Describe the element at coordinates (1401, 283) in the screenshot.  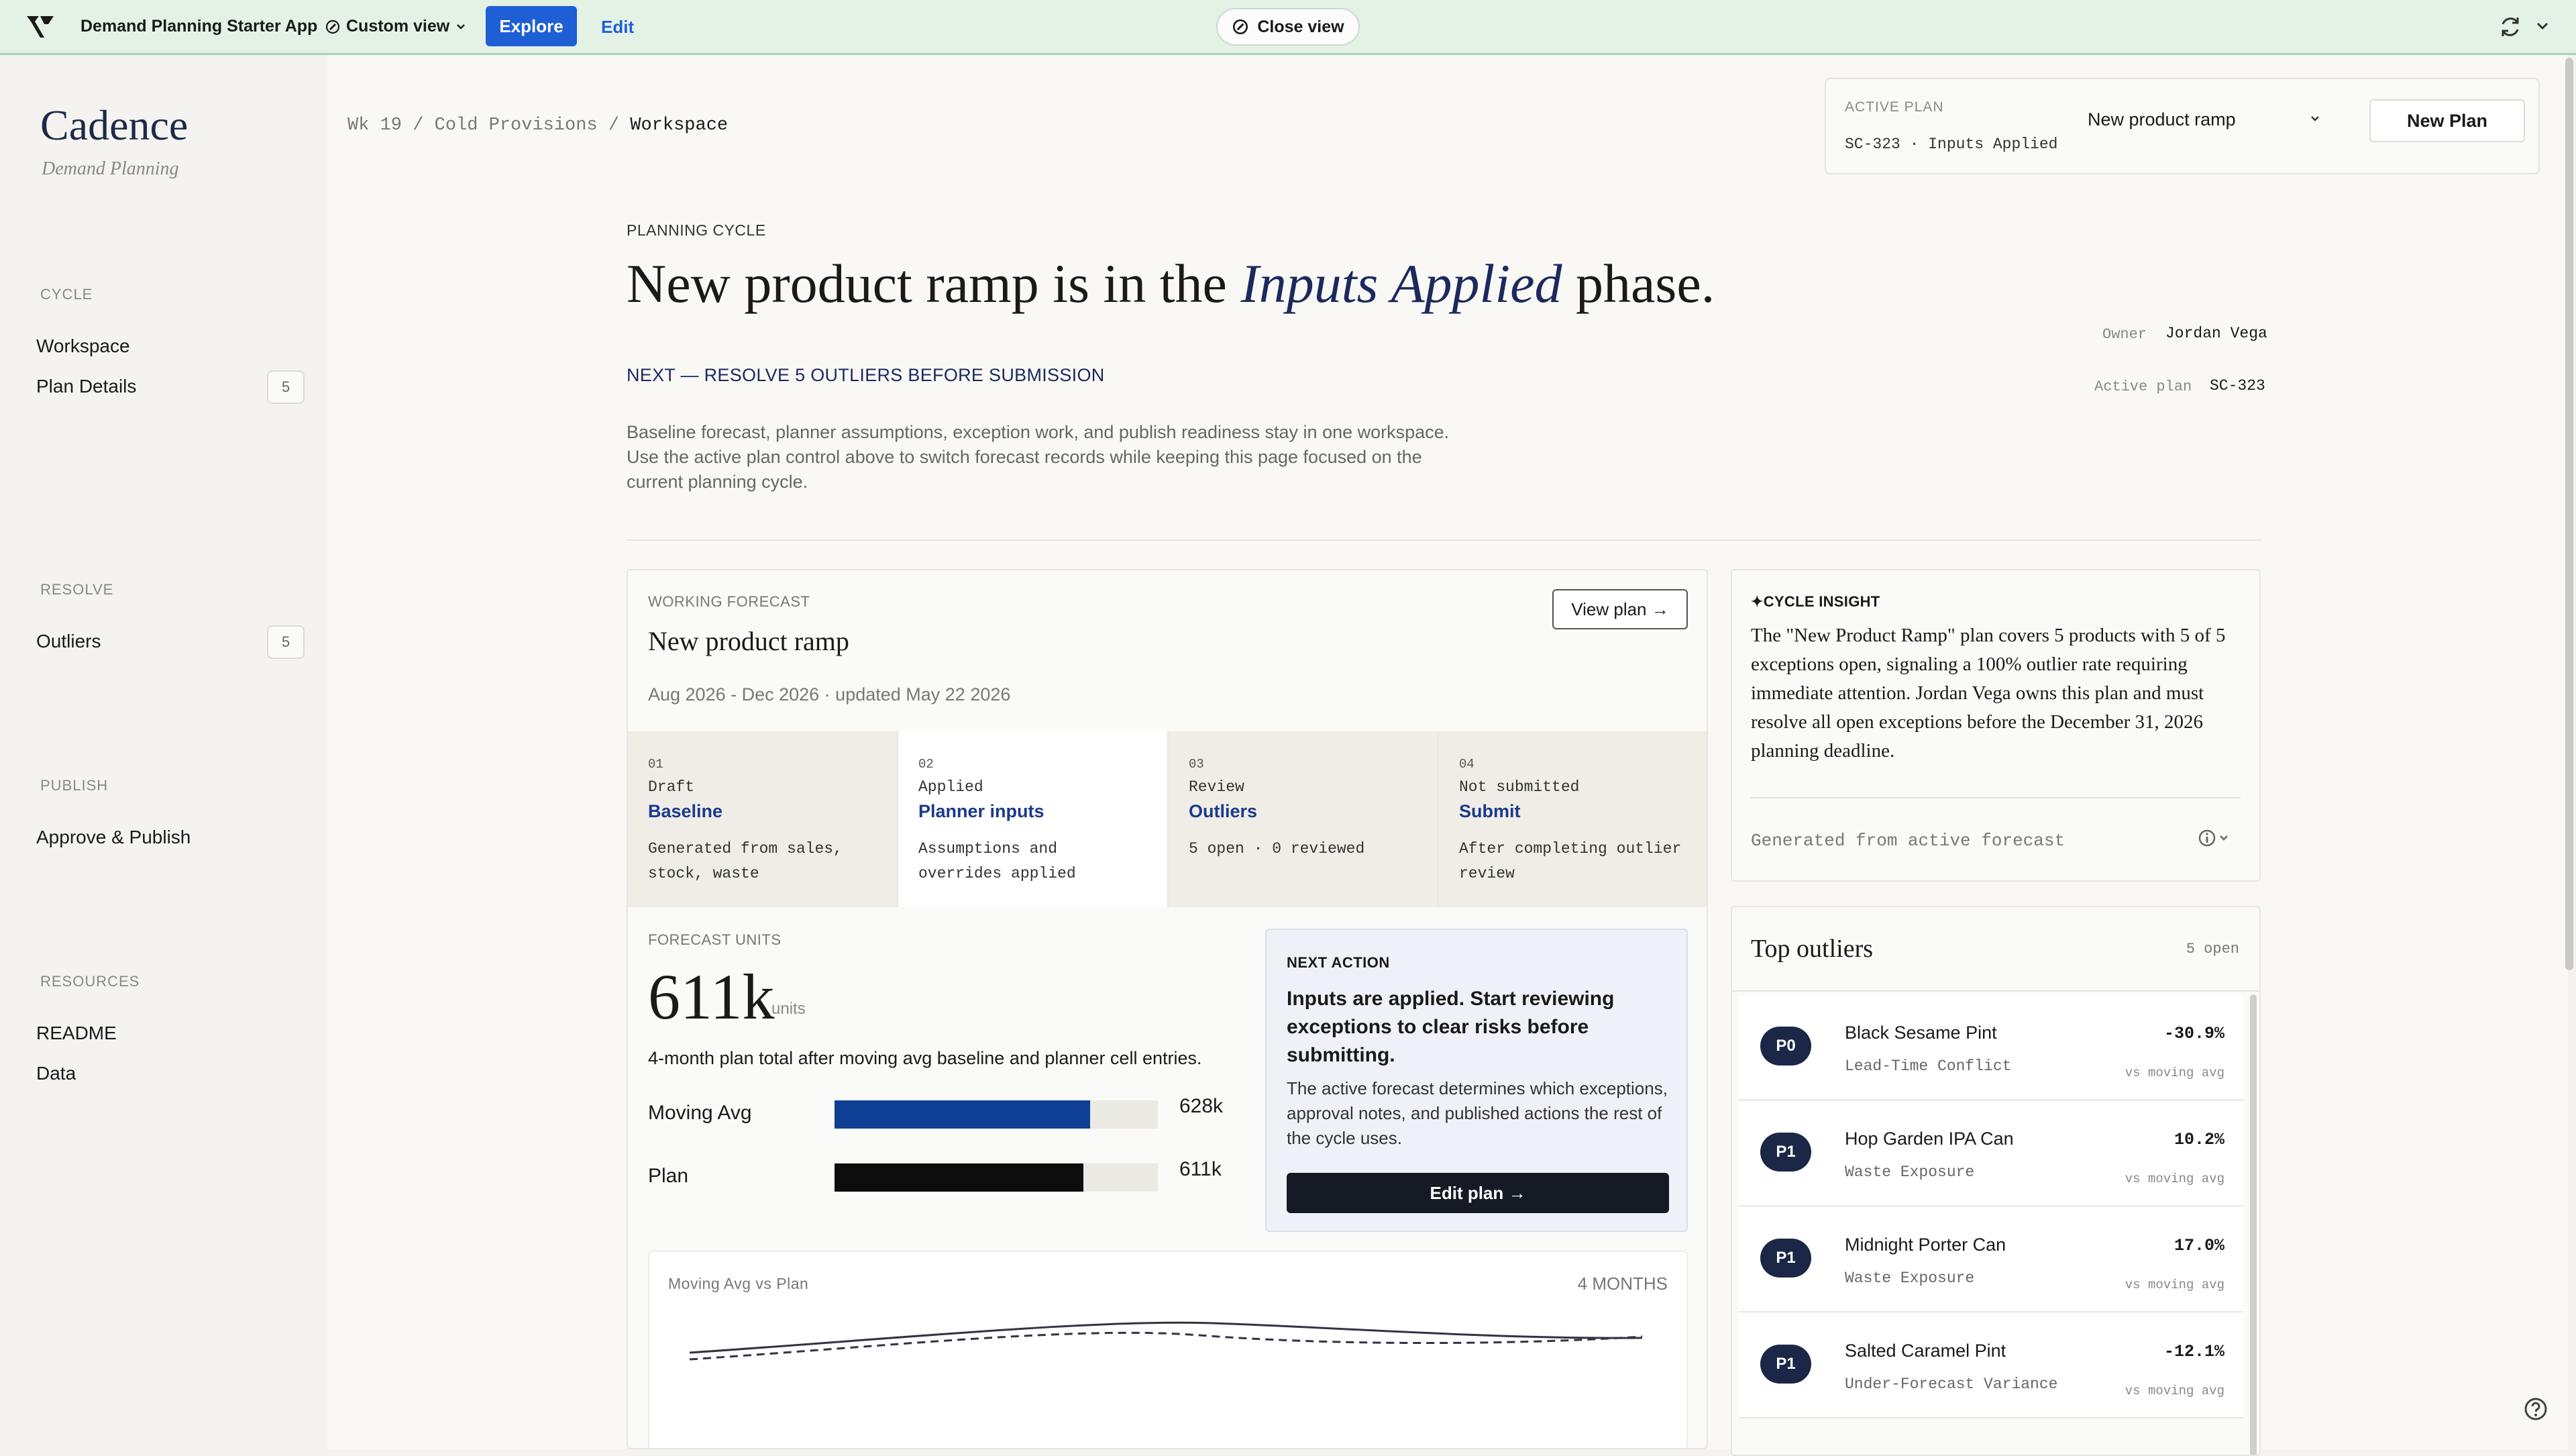
I see `title-phase: Inputs Applied` at that location.